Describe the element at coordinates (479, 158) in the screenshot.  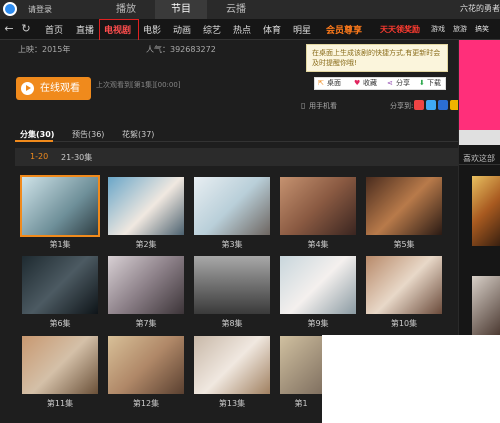
I see `recommend-title: 喜欢这部` at that location.